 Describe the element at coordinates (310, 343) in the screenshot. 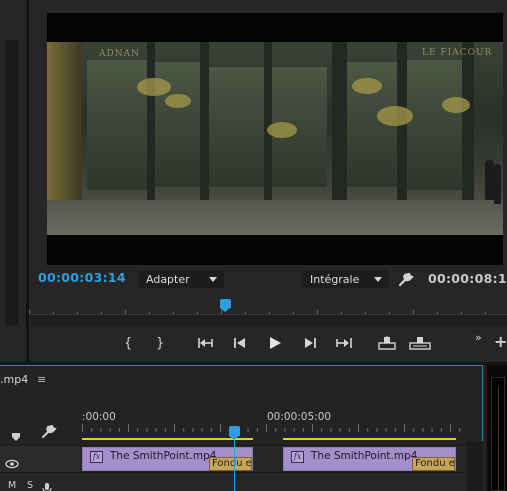

I see `step-forward-icon` at that location.